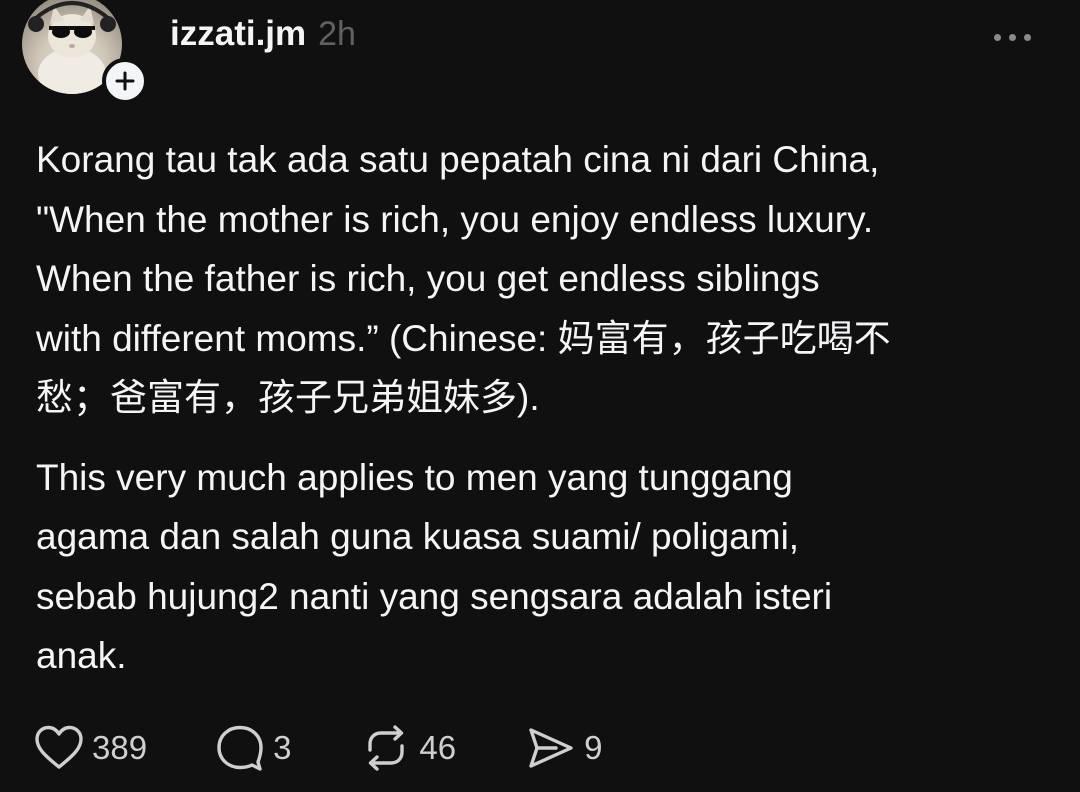 The height and width of the screenshot is (792, 1080). I want to click on post-header-avatar, so click(87, 52).